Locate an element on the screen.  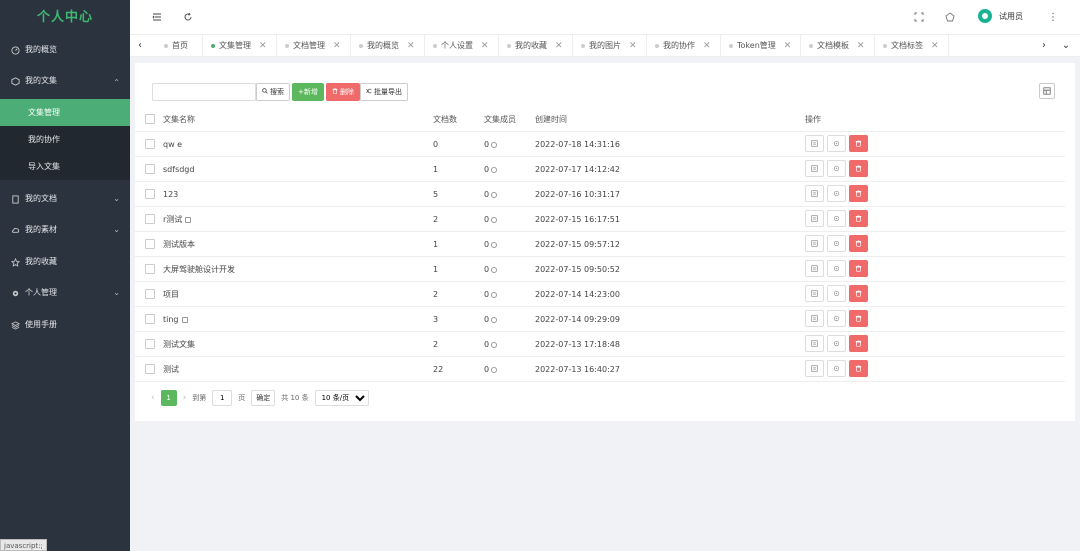
refresh-icon is located at coordinates (188, 17).